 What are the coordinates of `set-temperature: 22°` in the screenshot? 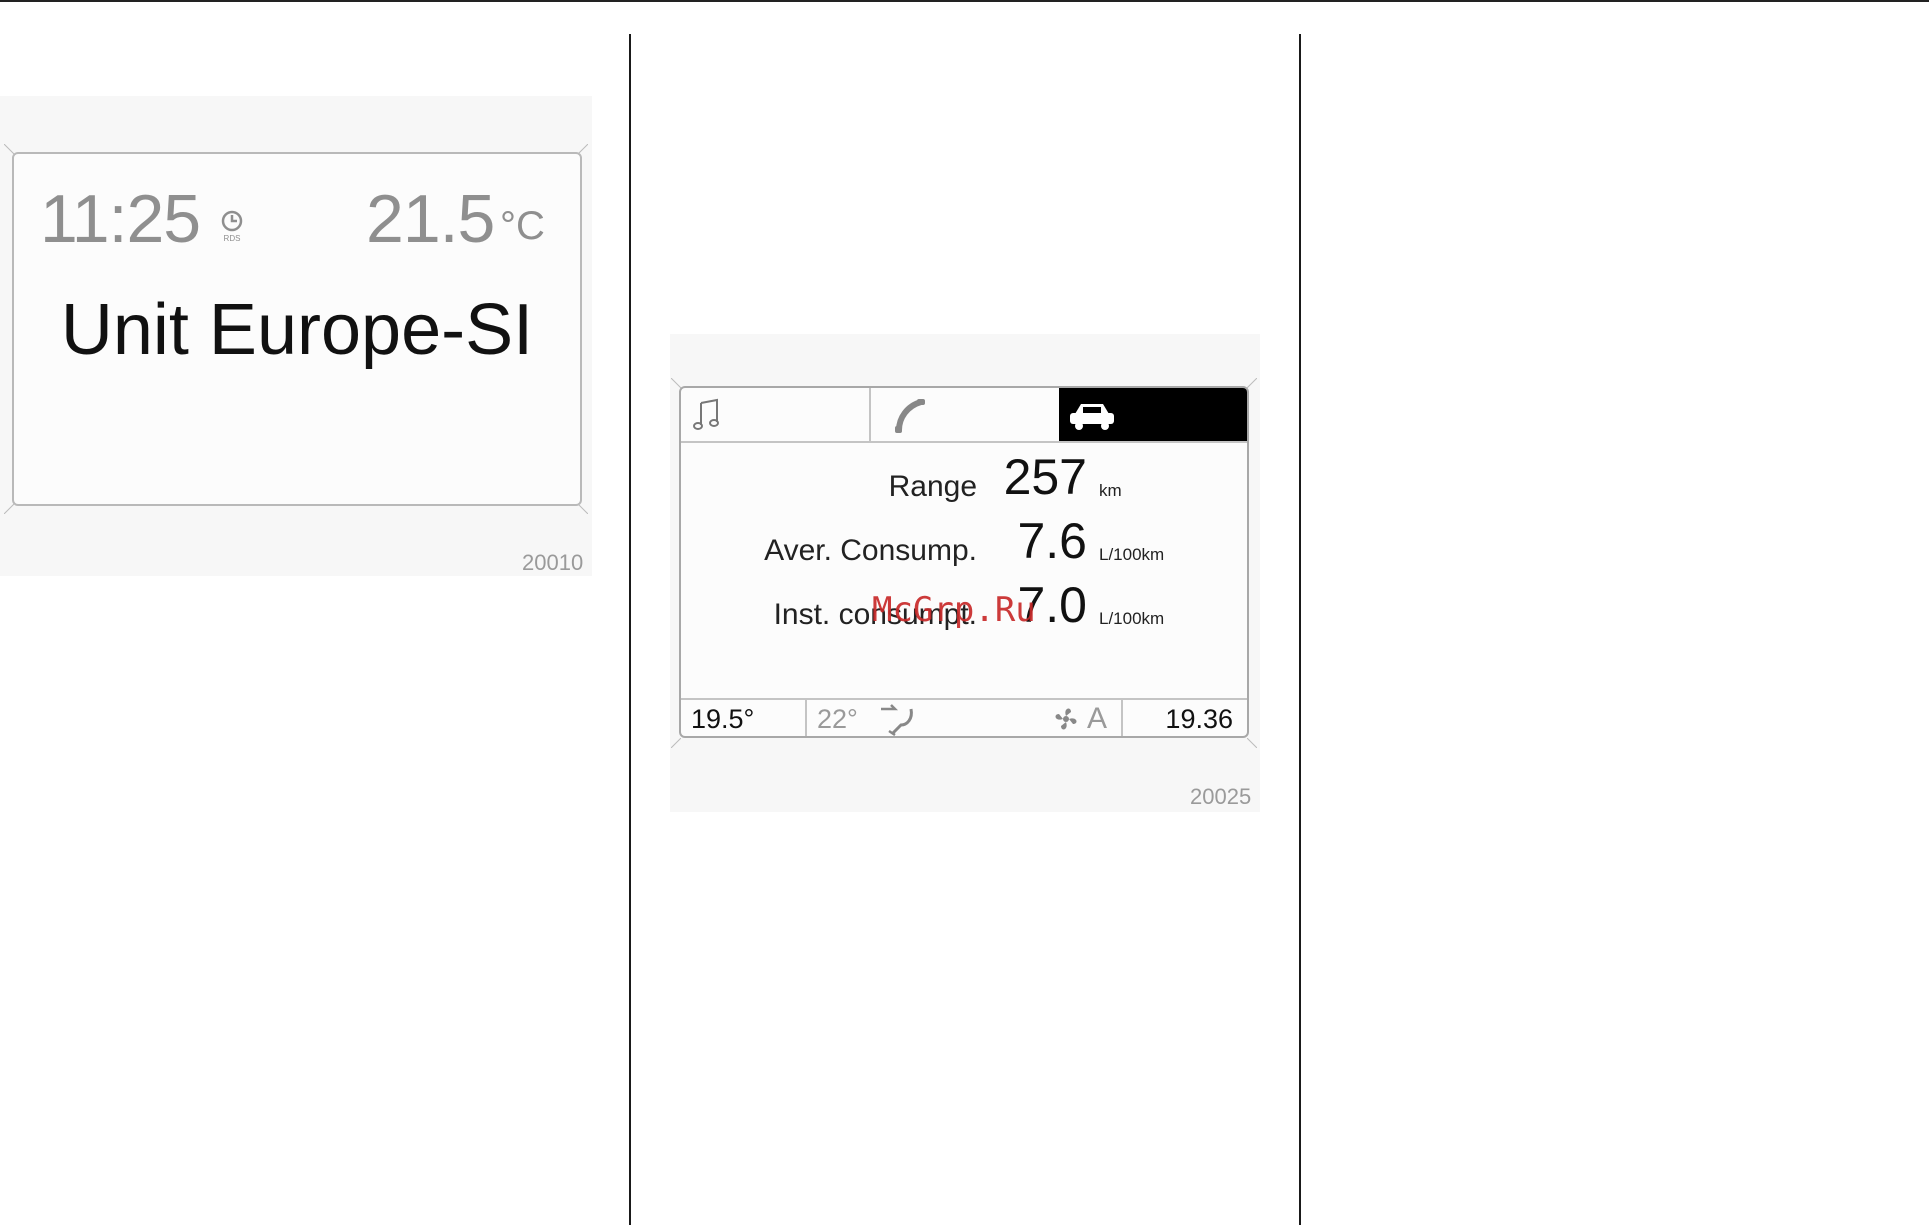 It's located at (837, 719).